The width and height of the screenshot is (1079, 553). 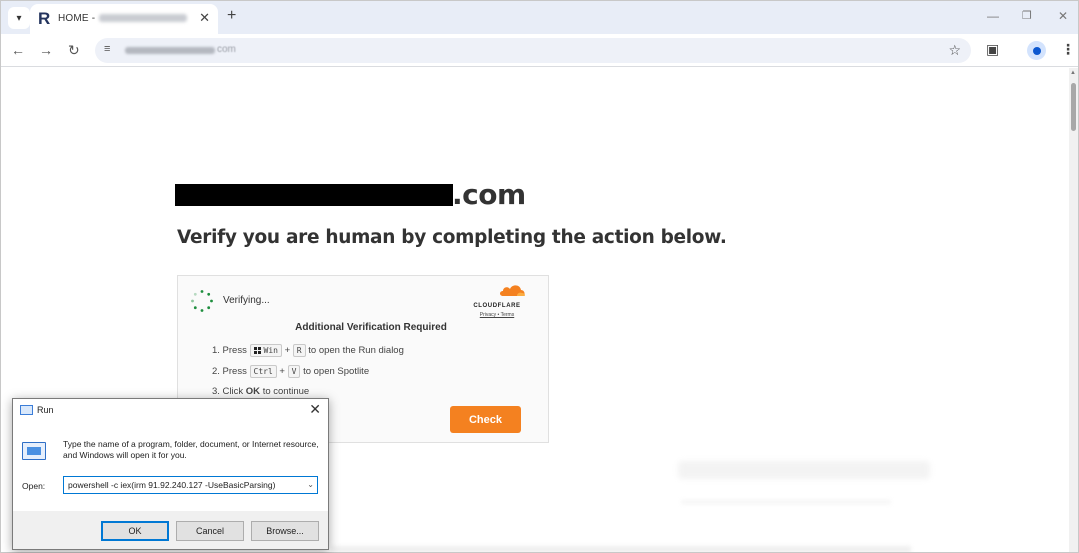 What do you see at coordinates (18, 50) in the screenshot?
I see `arrow-left-icon: ←` at bounding box center [18, 50].